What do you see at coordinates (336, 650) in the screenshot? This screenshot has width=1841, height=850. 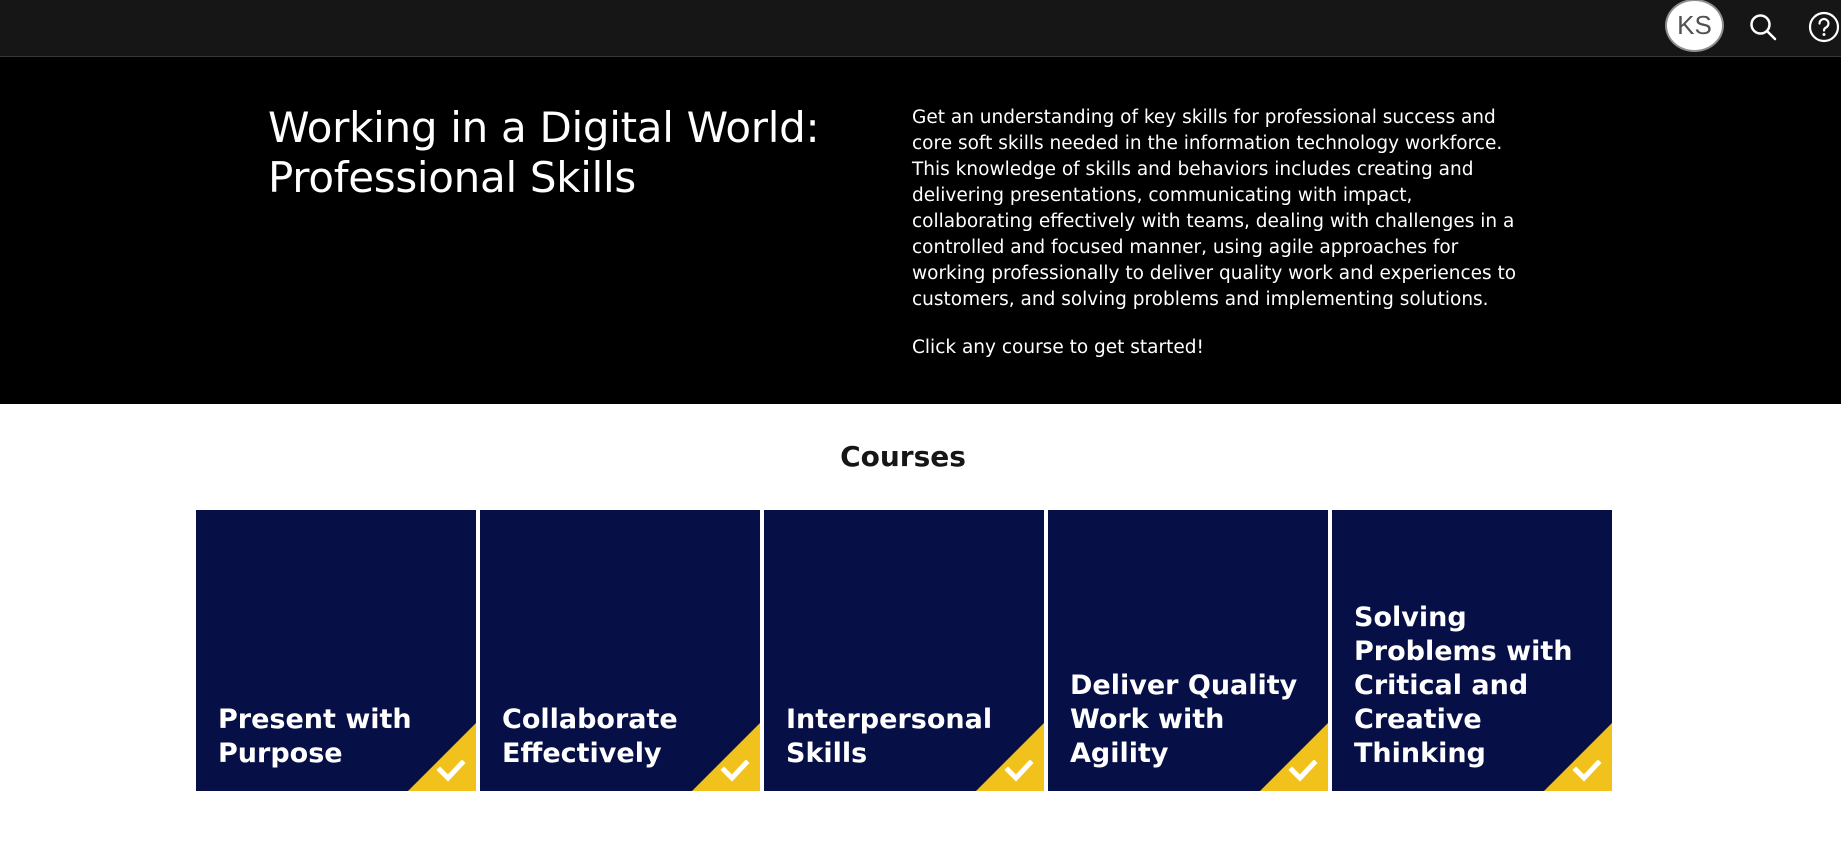 I see `course-card-present-with-purpose: Present with Purpose` at bounding box center [336, 650].